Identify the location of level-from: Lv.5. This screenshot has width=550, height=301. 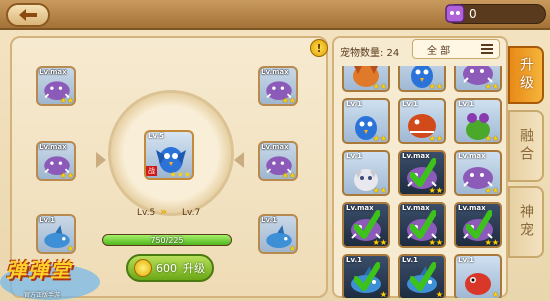
(146, 213).